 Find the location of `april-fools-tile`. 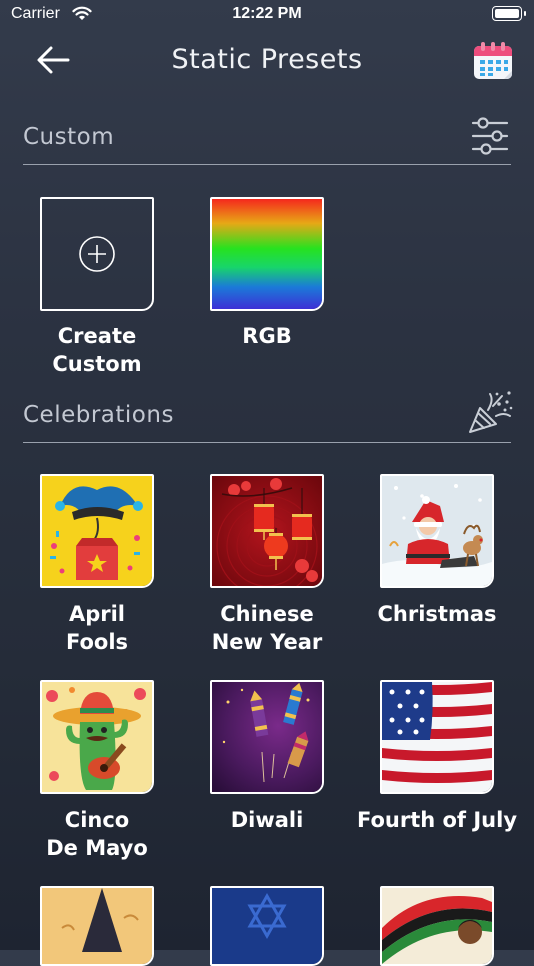

april-fools-tile is located at coordinates (97, 531).